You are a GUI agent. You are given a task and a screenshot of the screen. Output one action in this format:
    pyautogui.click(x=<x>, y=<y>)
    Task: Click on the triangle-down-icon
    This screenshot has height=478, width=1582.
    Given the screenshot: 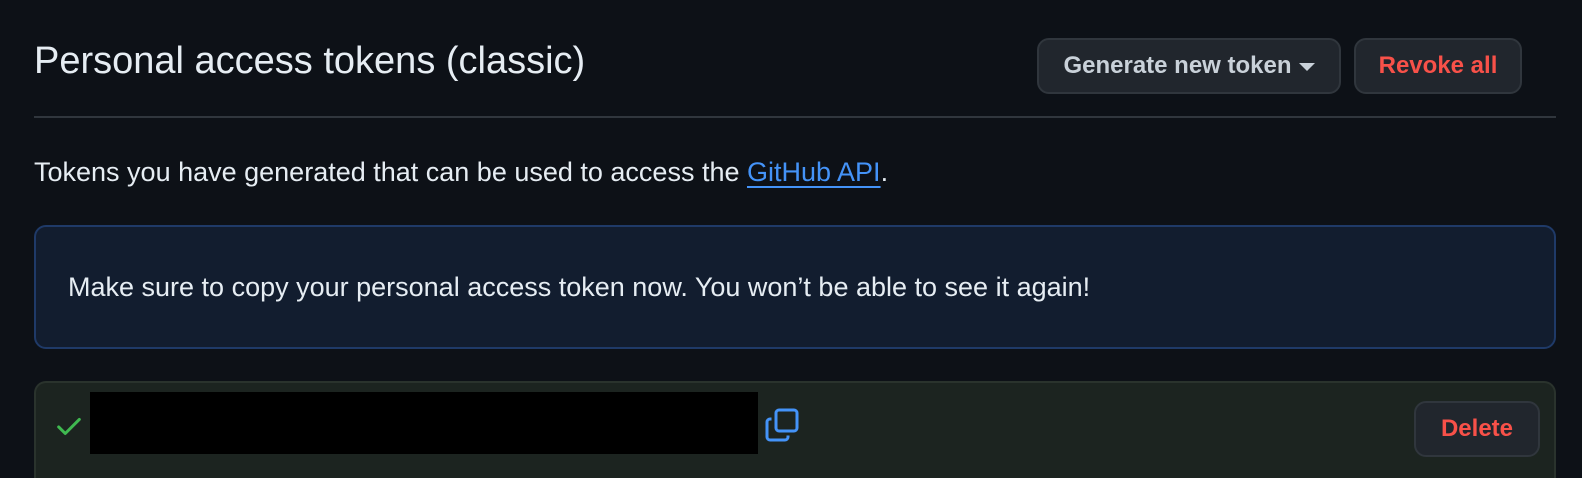 What is the action you would take?
    pyautogui.click(x=1306, y=67)
    